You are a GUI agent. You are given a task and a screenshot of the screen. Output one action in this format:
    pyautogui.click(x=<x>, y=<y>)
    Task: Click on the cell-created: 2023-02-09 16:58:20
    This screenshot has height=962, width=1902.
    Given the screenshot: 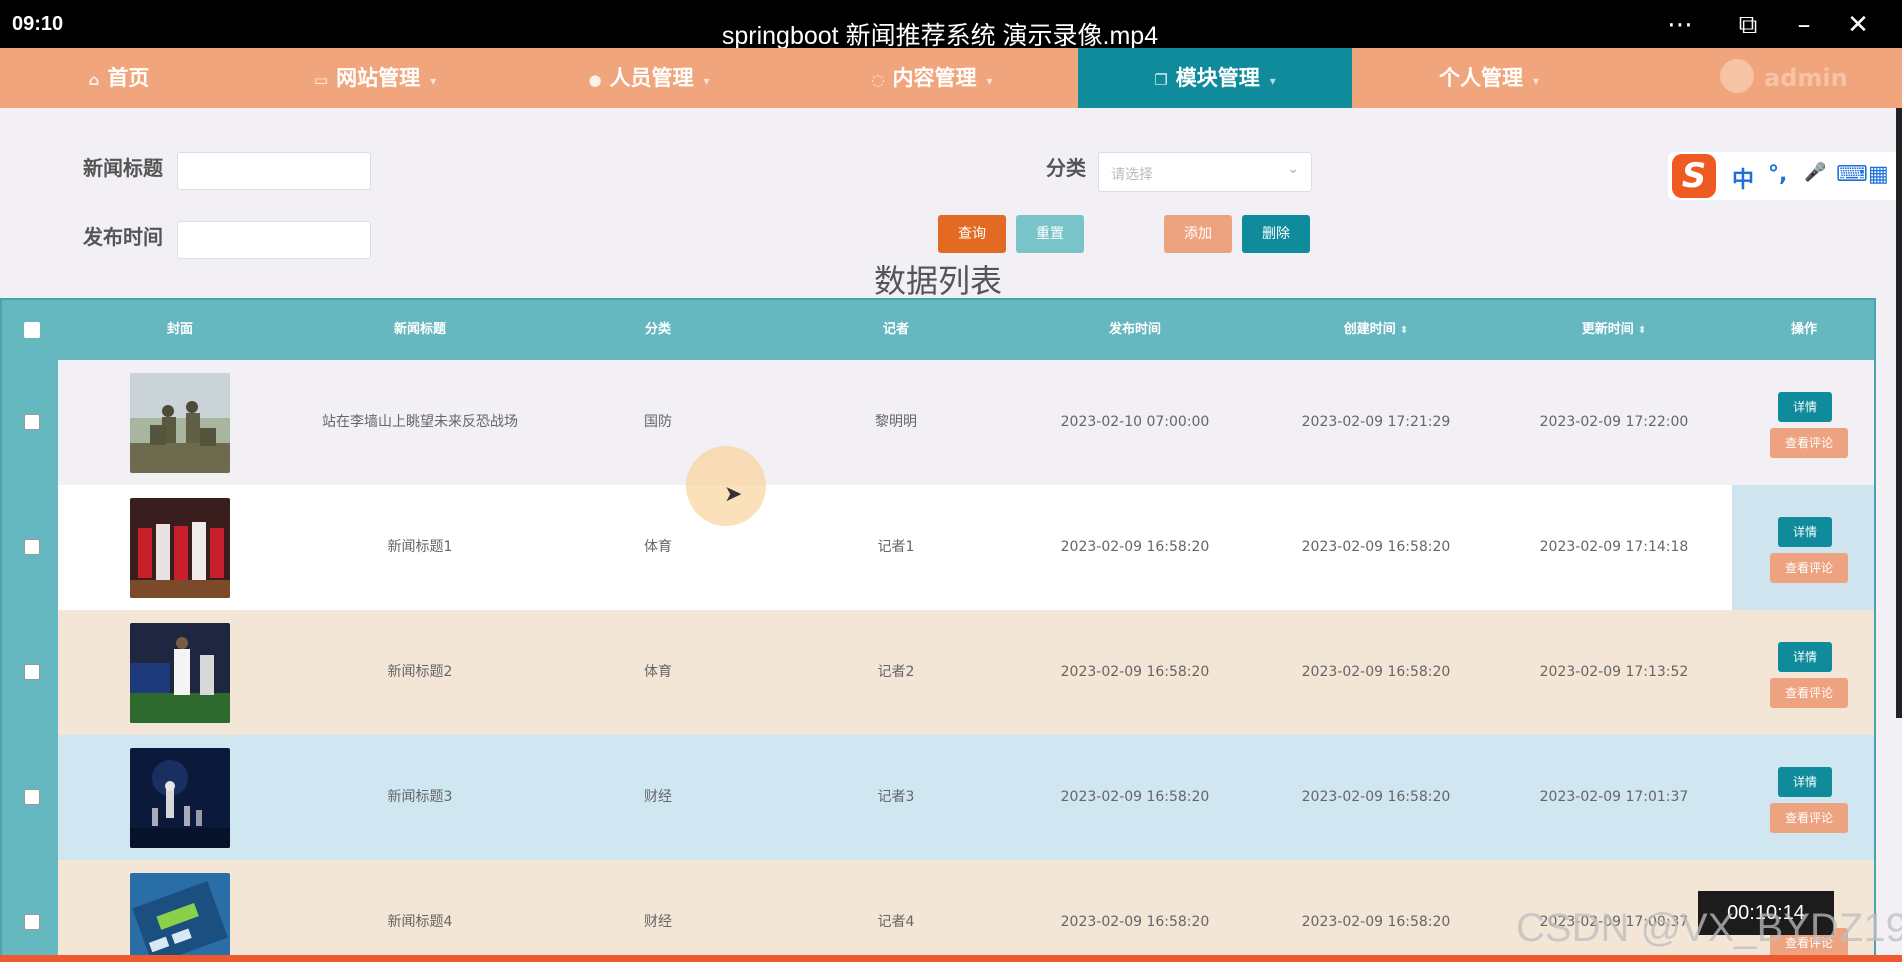 What is the action you would take?
    pyautogui.click(x=1376, y=922)
    